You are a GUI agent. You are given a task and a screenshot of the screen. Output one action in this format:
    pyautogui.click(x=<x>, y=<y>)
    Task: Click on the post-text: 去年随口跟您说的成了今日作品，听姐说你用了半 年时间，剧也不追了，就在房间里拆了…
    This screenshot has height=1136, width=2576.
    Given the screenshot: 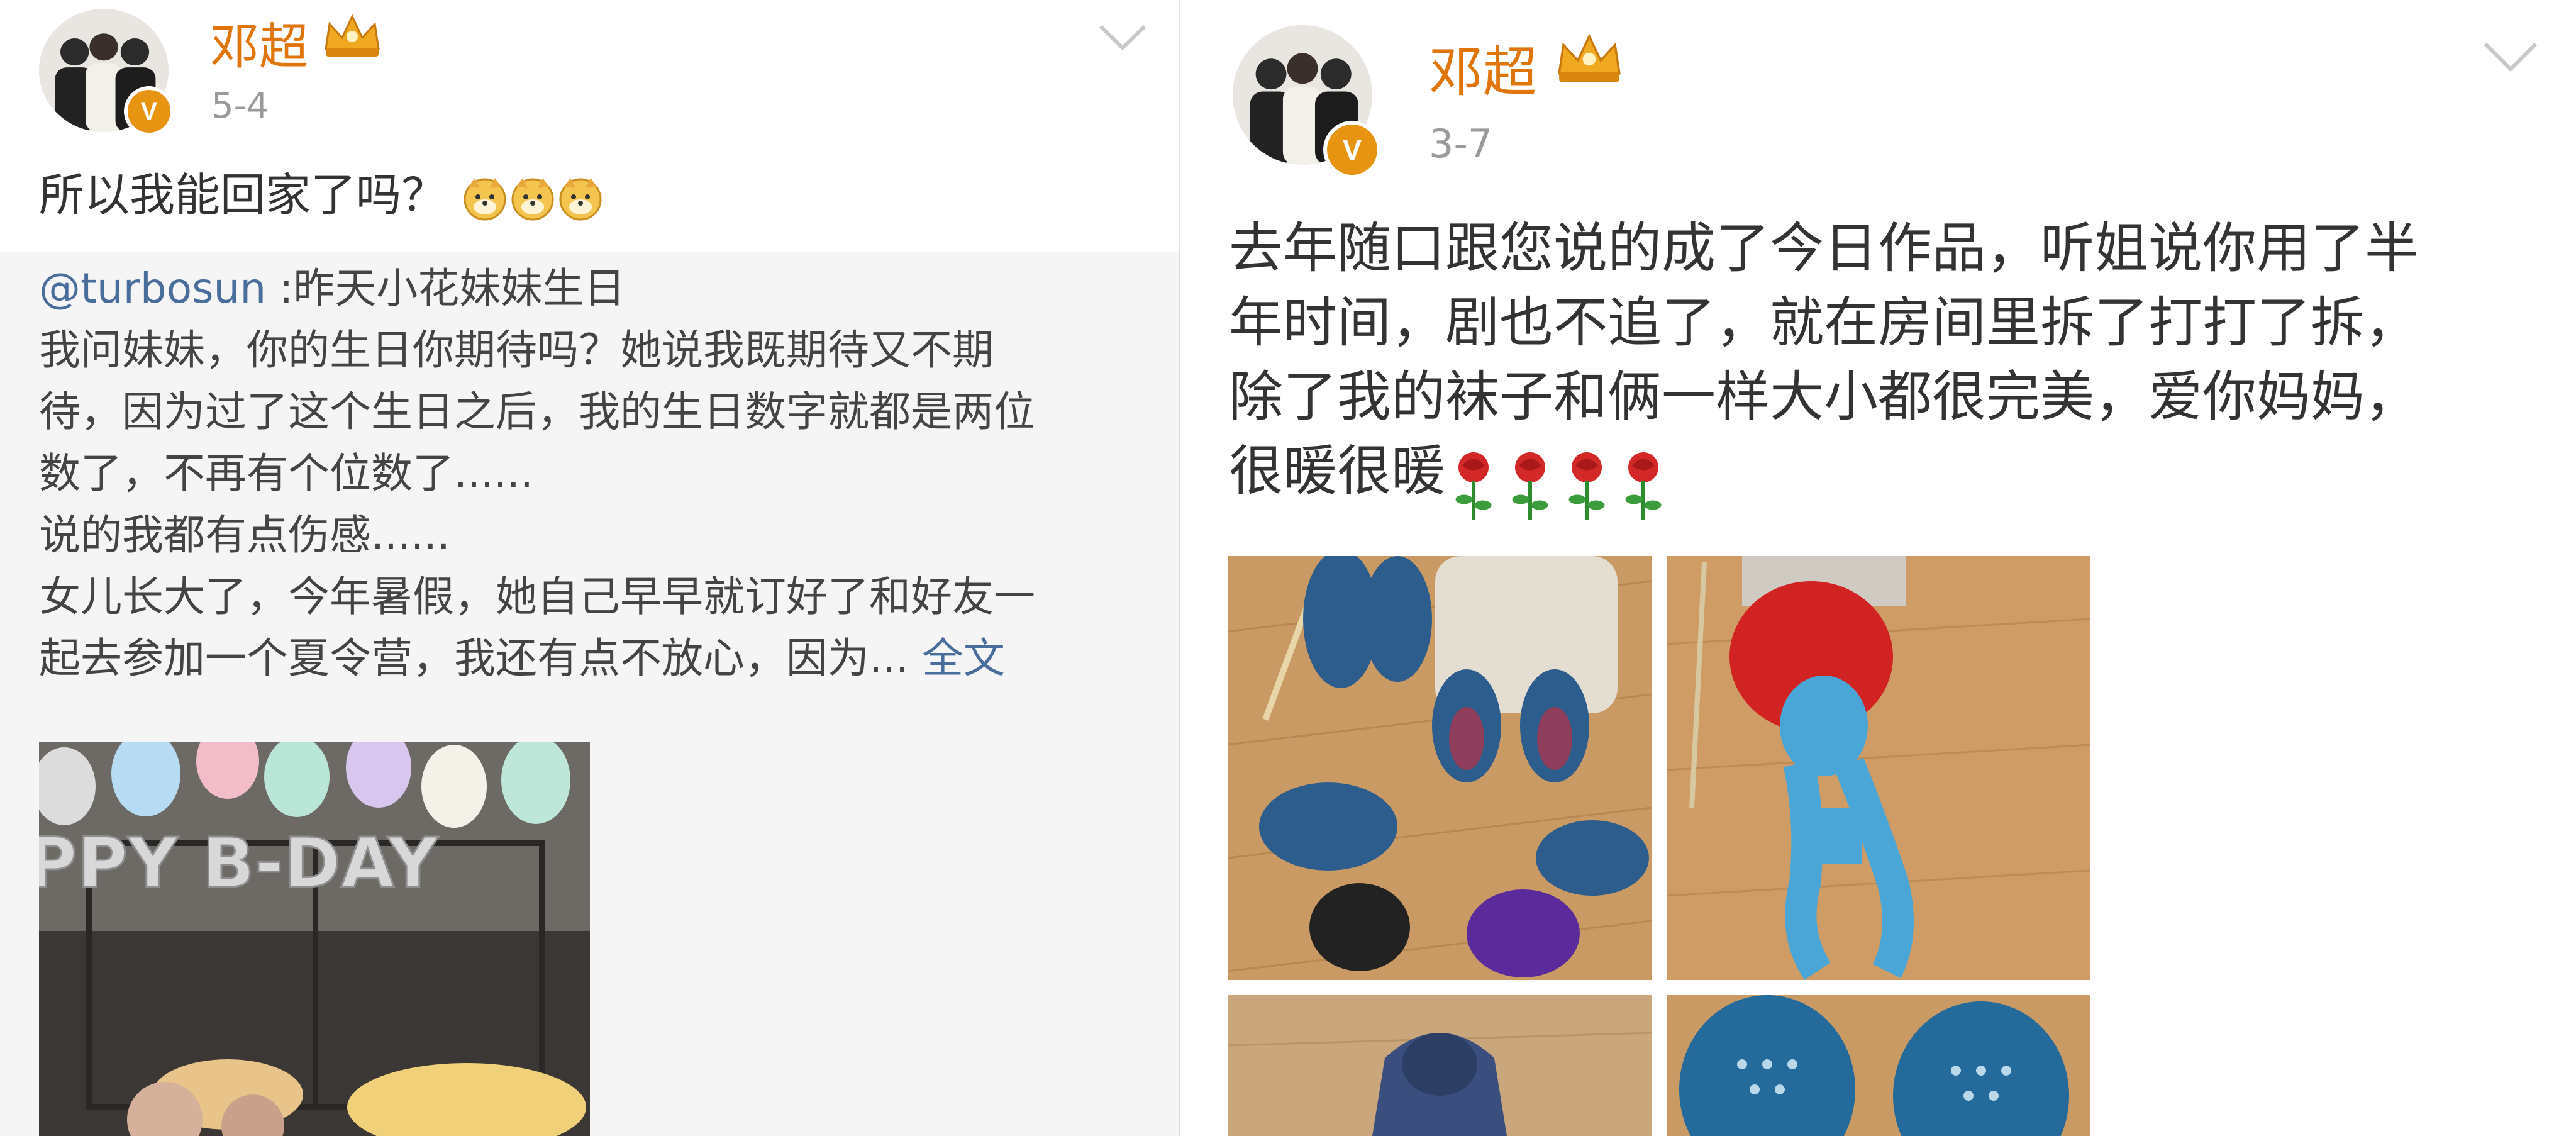 What is the action you would take?
    pyautogui.click(x=1824, y=366)
    